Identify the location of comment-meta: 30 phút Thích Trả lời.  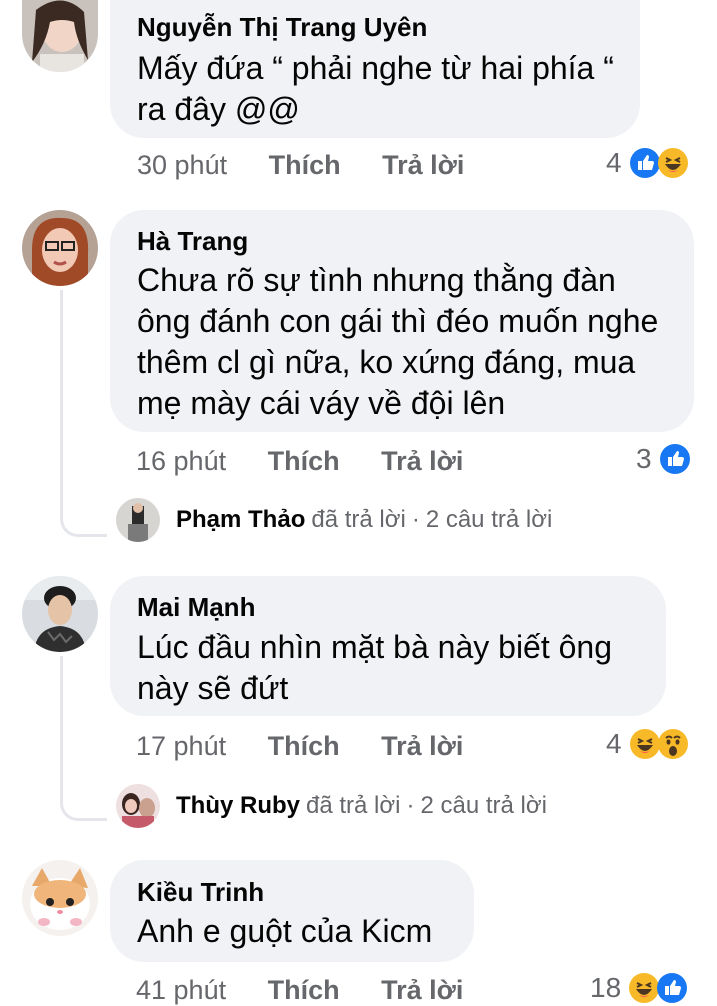
(300, 165).